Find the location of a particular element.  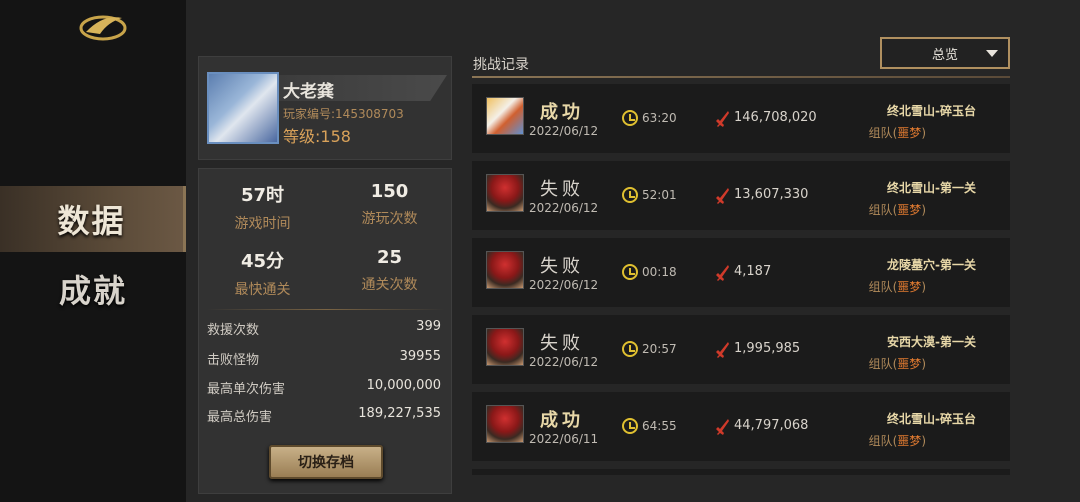

stat-label: 游戏时间 is located at coordinates (262, 224).